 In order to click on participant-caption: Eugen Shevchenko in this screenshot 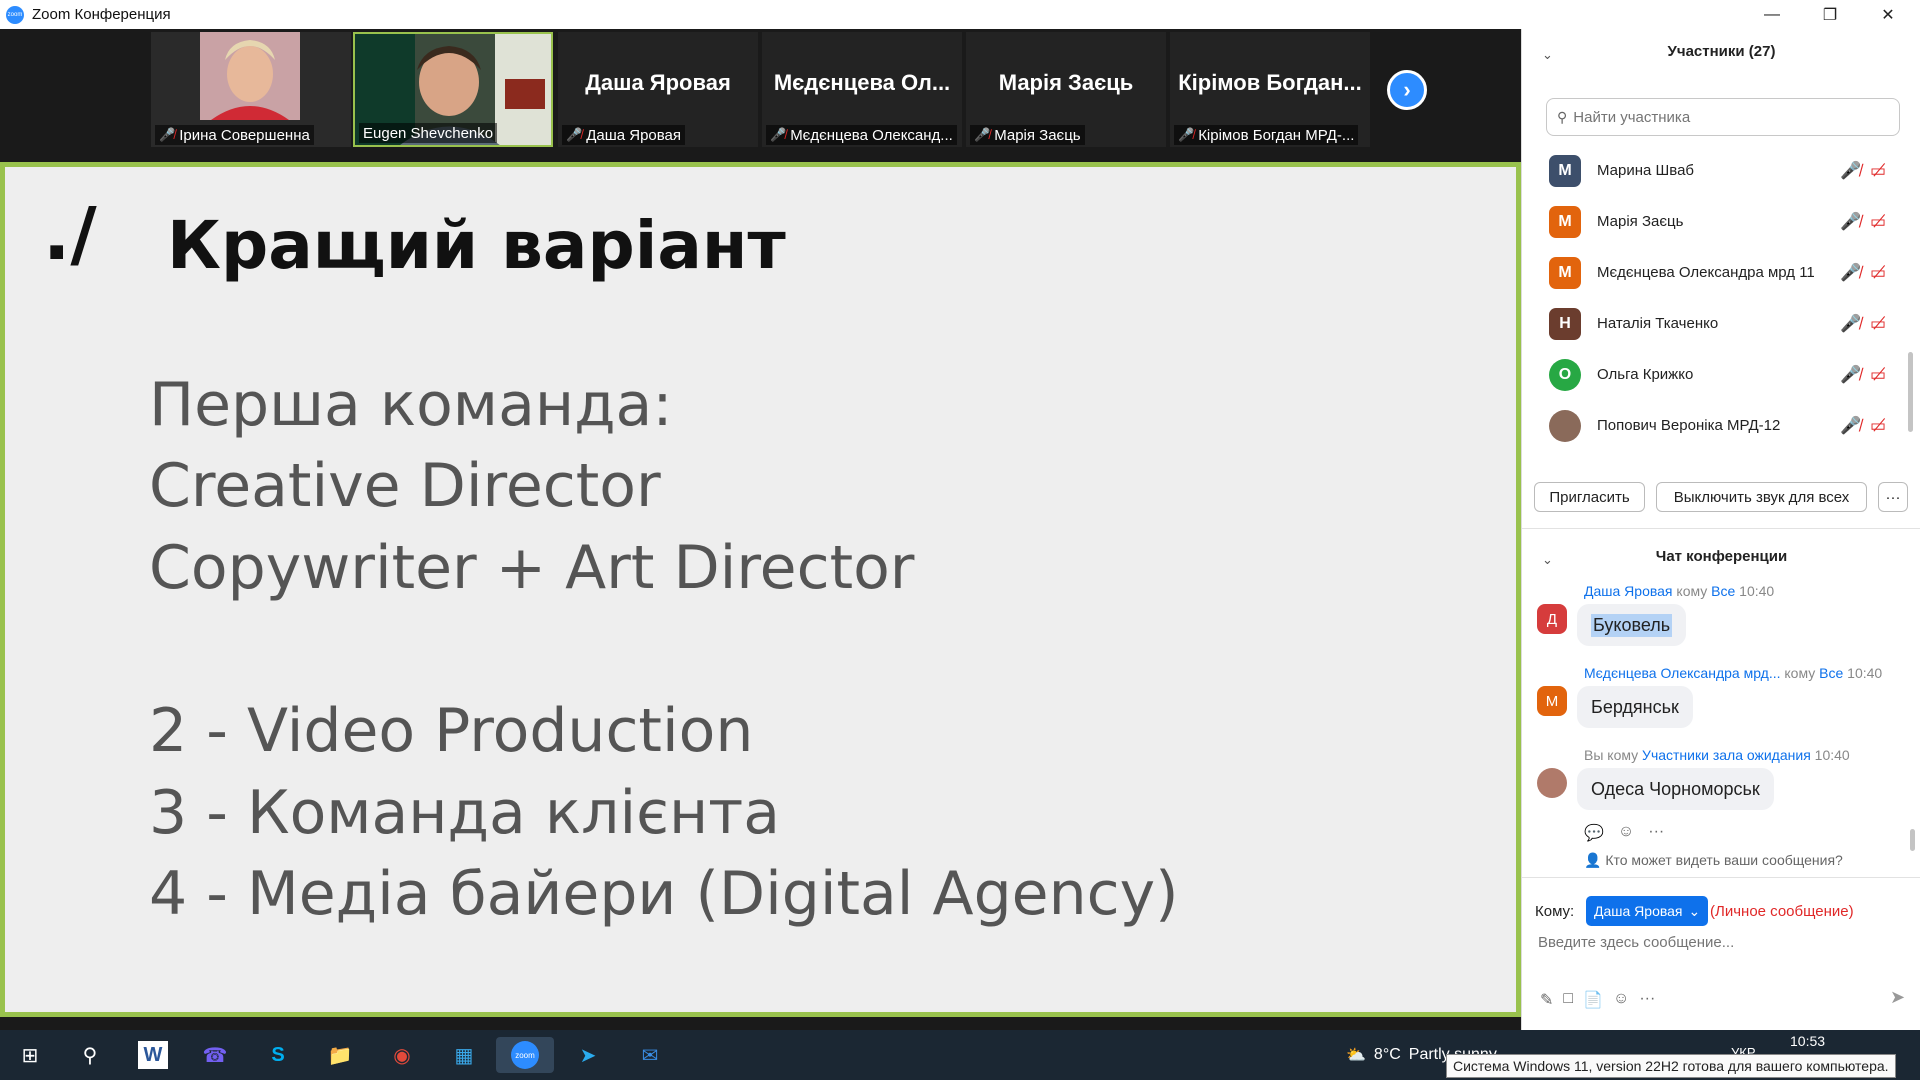, I will do `click(428, 133)`.